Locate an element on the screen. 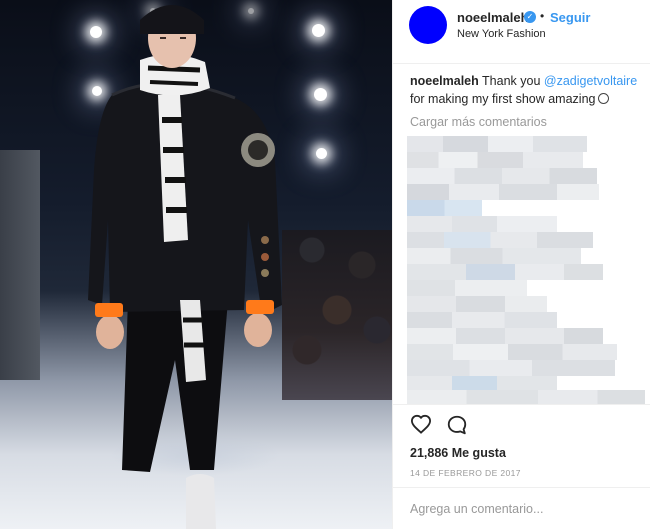 The height and width of the screenshot is (529, 650). comment-divider is located at coordinates (521, 487).